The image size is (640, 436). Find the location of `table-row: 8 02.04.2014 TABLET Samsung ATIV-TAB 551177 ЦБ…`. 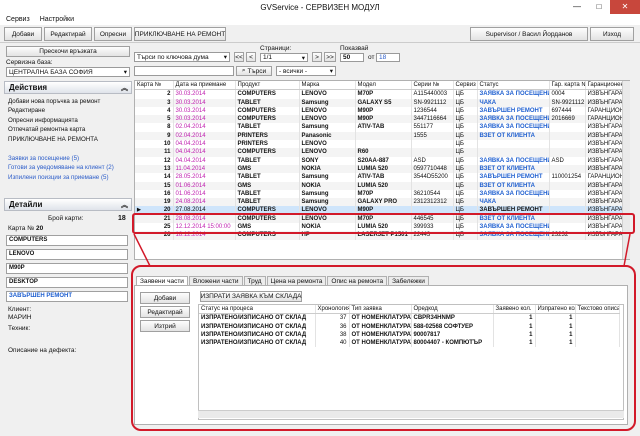

table-row: 8 02.04.2014 TABLET Samsung ATIV-TAB 551177 ЦБ… is located at coordinates (379, 127).